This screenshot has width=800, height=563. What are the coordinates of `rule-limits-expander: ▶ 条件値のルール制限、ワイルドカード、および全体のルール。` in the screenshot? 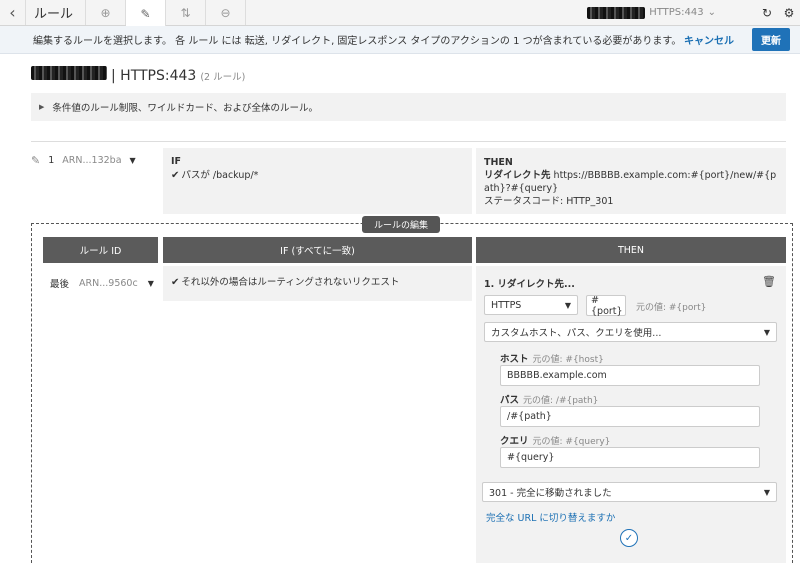 It's located at (408, 107).